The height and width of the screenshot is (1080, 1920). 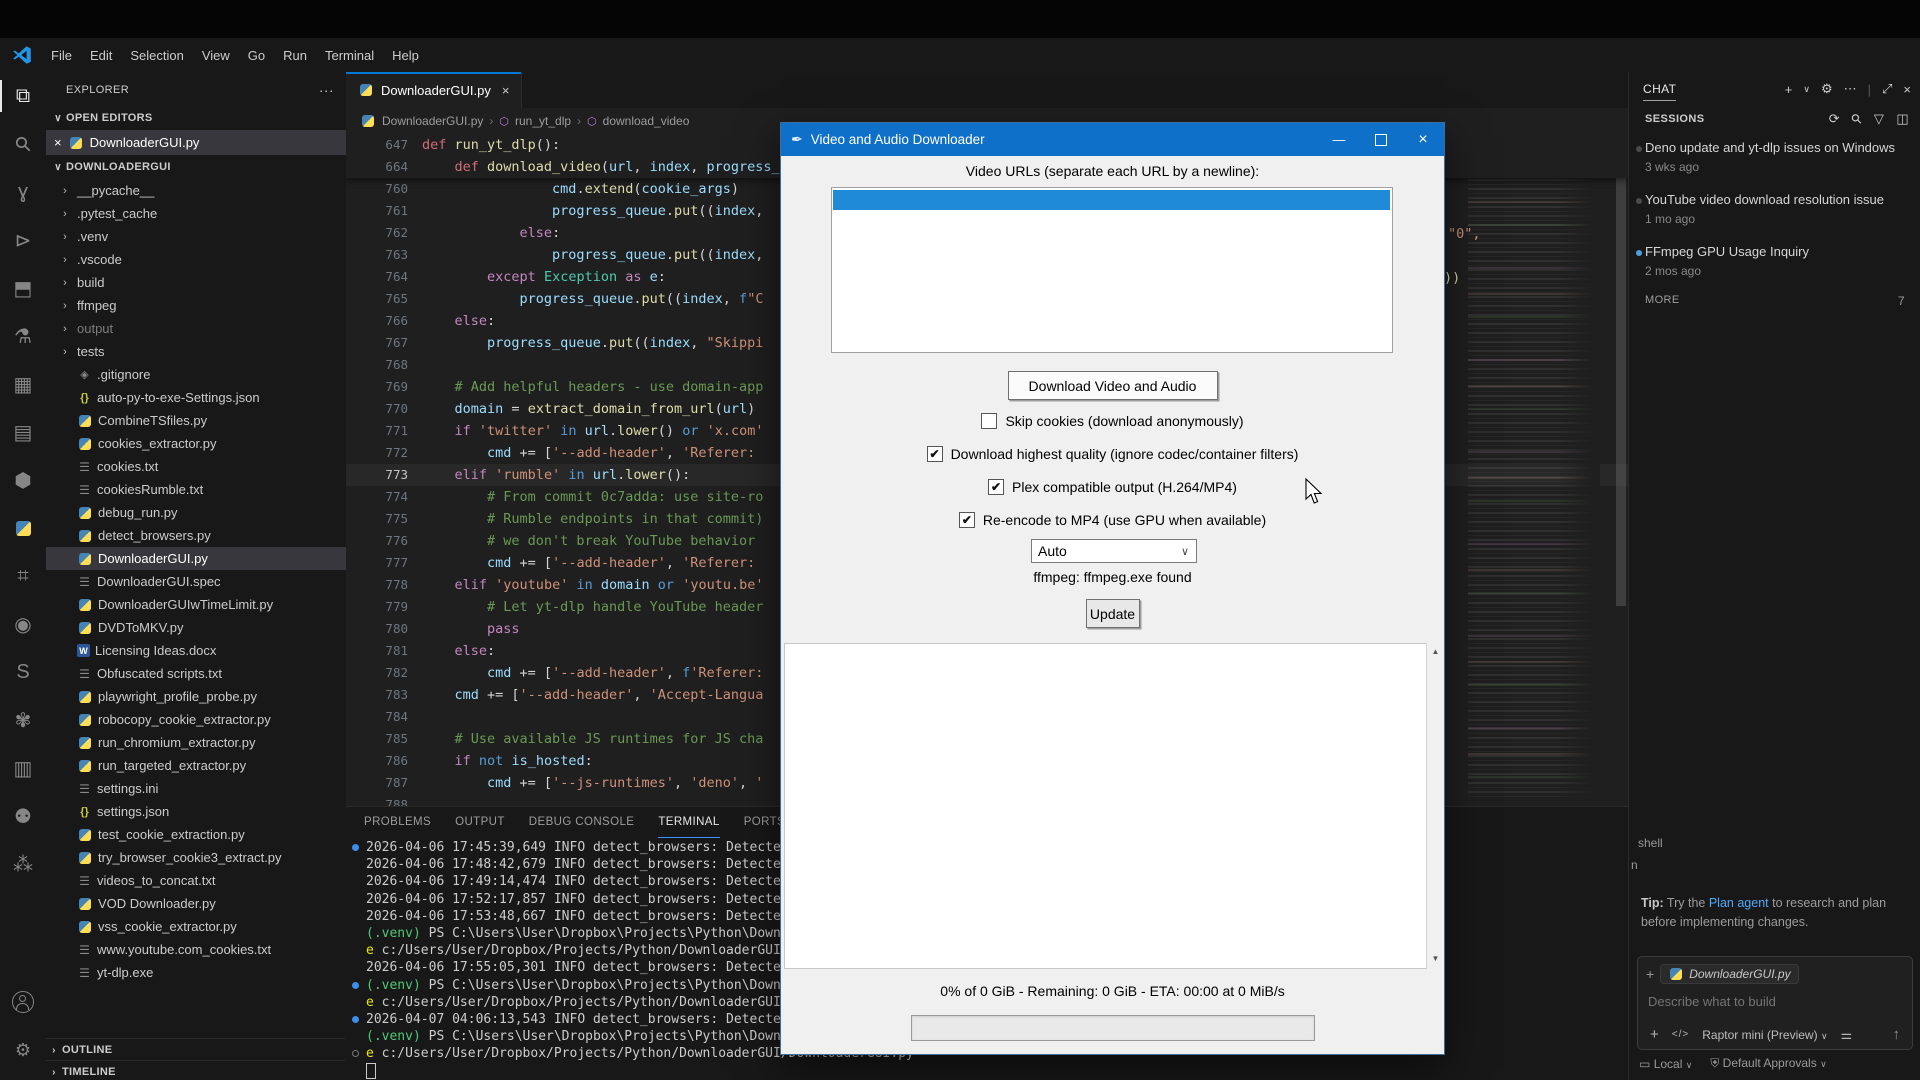 I want to click on url-textarea, so click(x=1112, y=270).